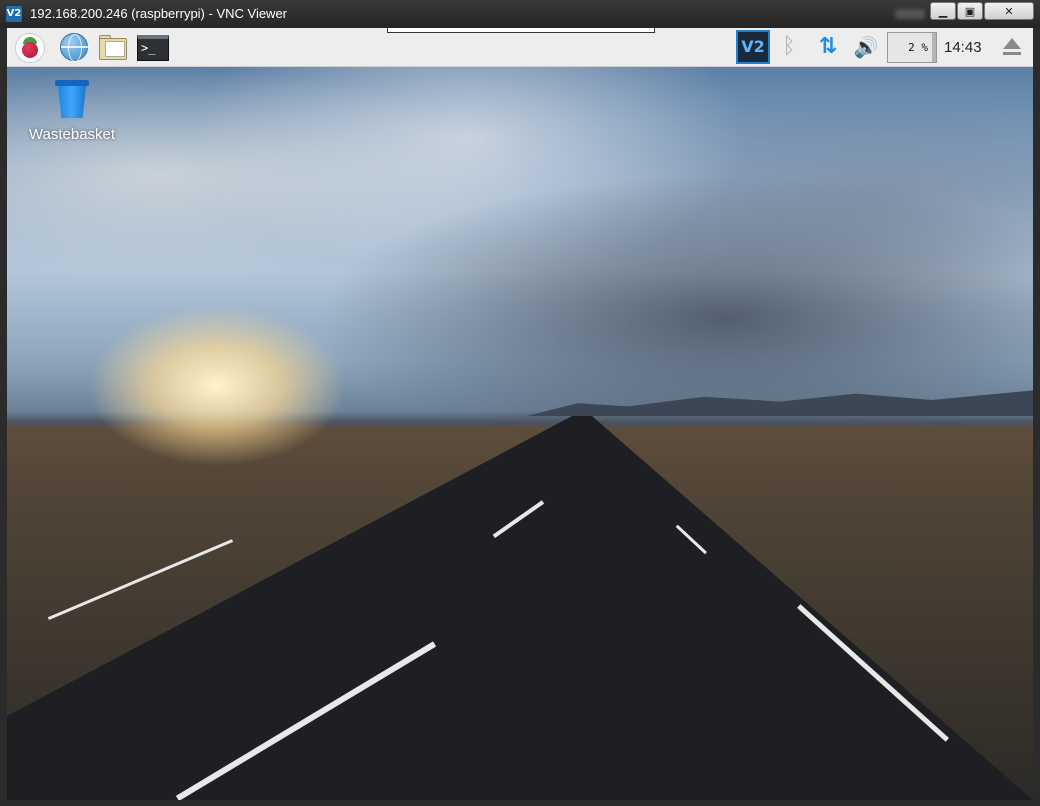 Image resolution: width=1040 pixels, height=806 pixels. I want to click on desktop-icon-label: Wastebasket, so click(72, 134).